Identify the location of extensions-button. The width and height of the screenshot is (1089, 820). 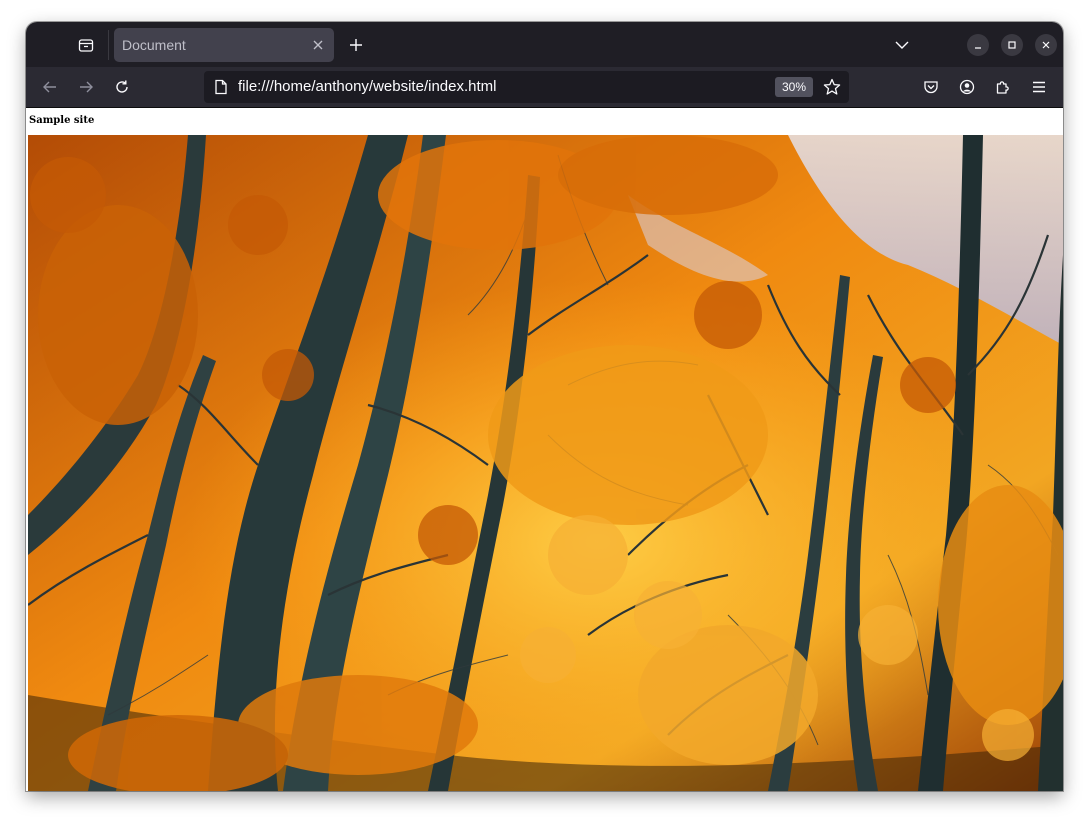
(1003, 87).